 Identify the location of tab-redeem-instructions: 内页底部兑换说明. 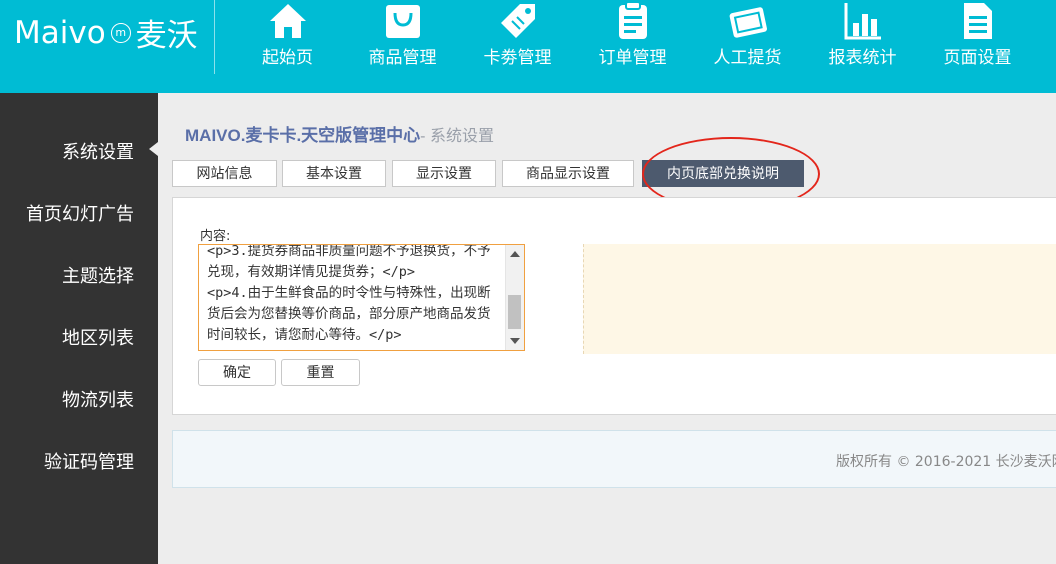
(723, 173).